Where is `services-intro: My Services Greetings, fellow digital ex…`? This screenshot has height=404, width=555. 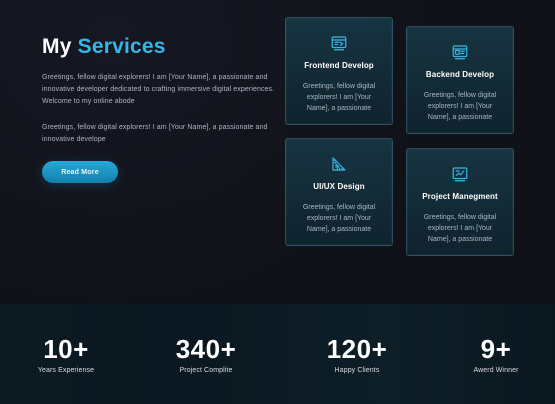
services-intro: My Services Greetings, fellow digital ex… is located at coordinates (161, 90).